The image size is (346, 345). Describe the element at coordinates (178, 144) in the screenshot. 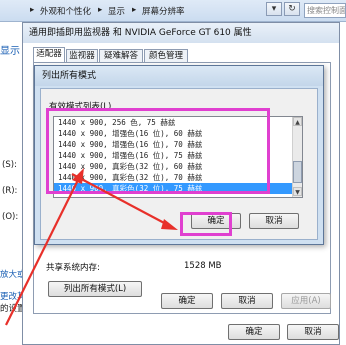

I see `list-item: 1440 x 900, 增强色(16 位), 70 赫兹` at that location.